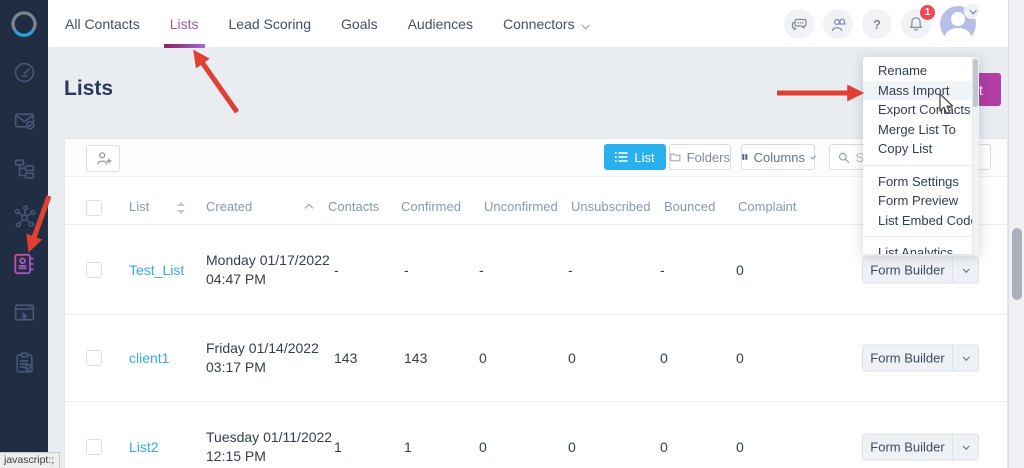 The width and height of the screenshot is (1024, 468). I want to click on add-contact-button, so click(103, 158).